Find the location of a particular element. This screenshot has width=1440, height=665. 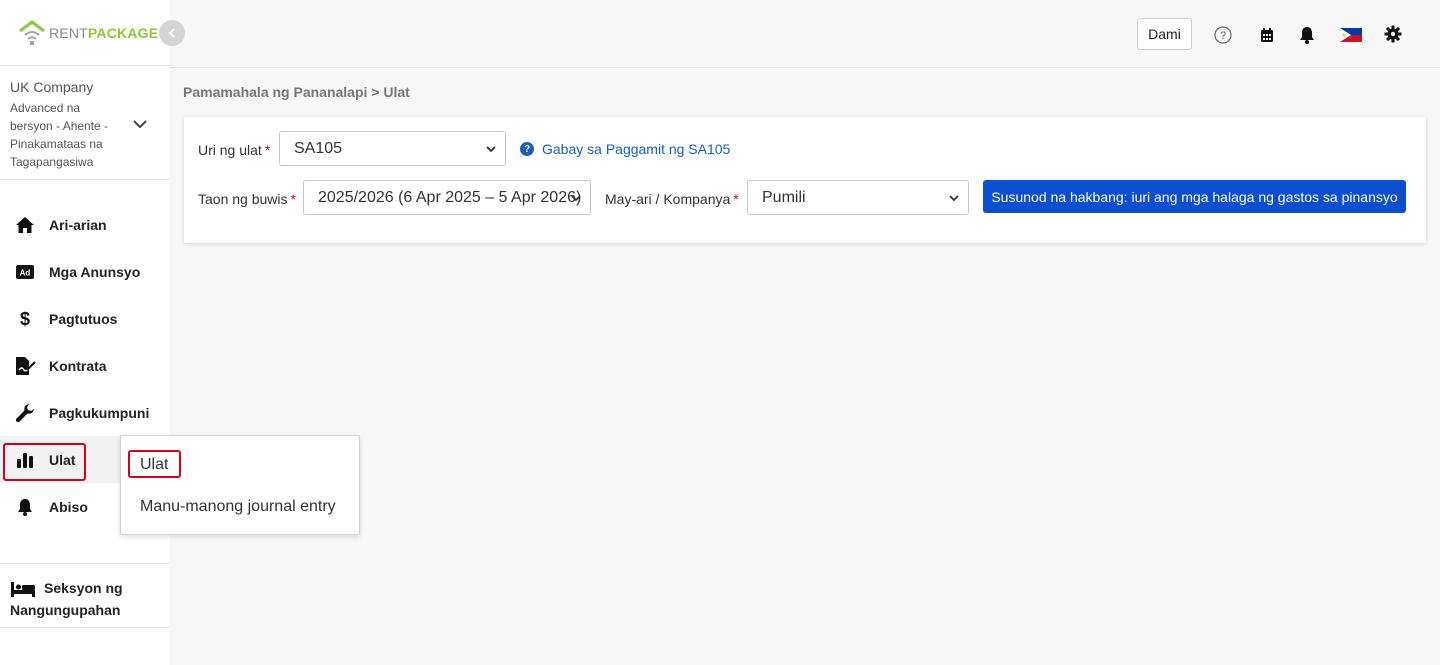

chevron-left-icon is located at coordinates (171, 33).